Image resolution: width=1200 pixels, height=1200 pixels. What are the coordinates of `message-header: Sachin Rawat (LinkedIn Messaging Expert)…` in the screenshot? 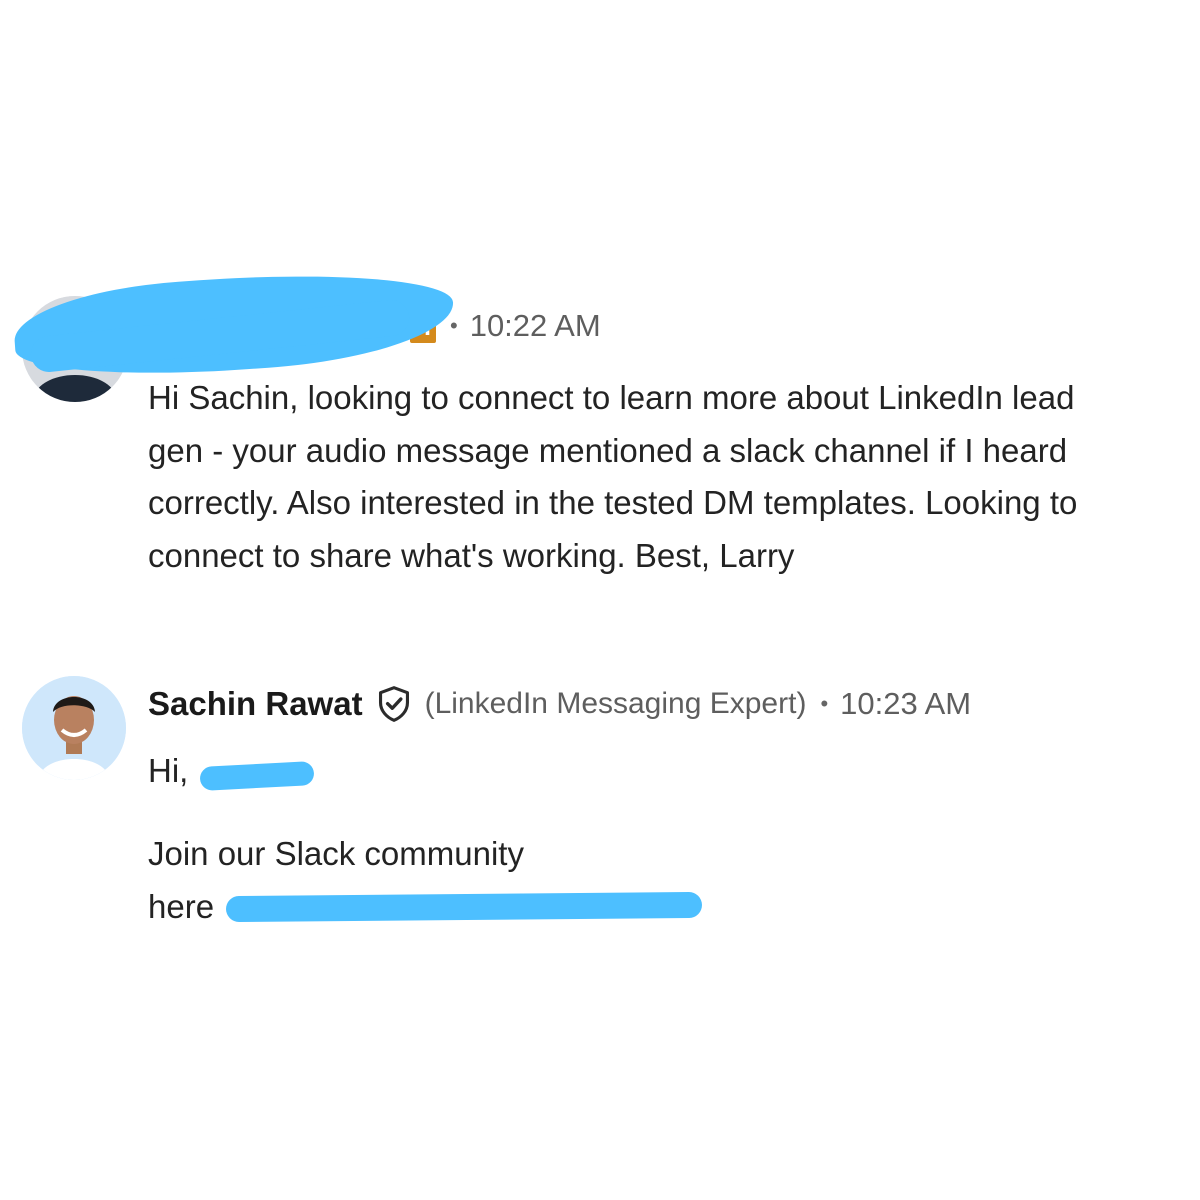 It's located at (559, 704).